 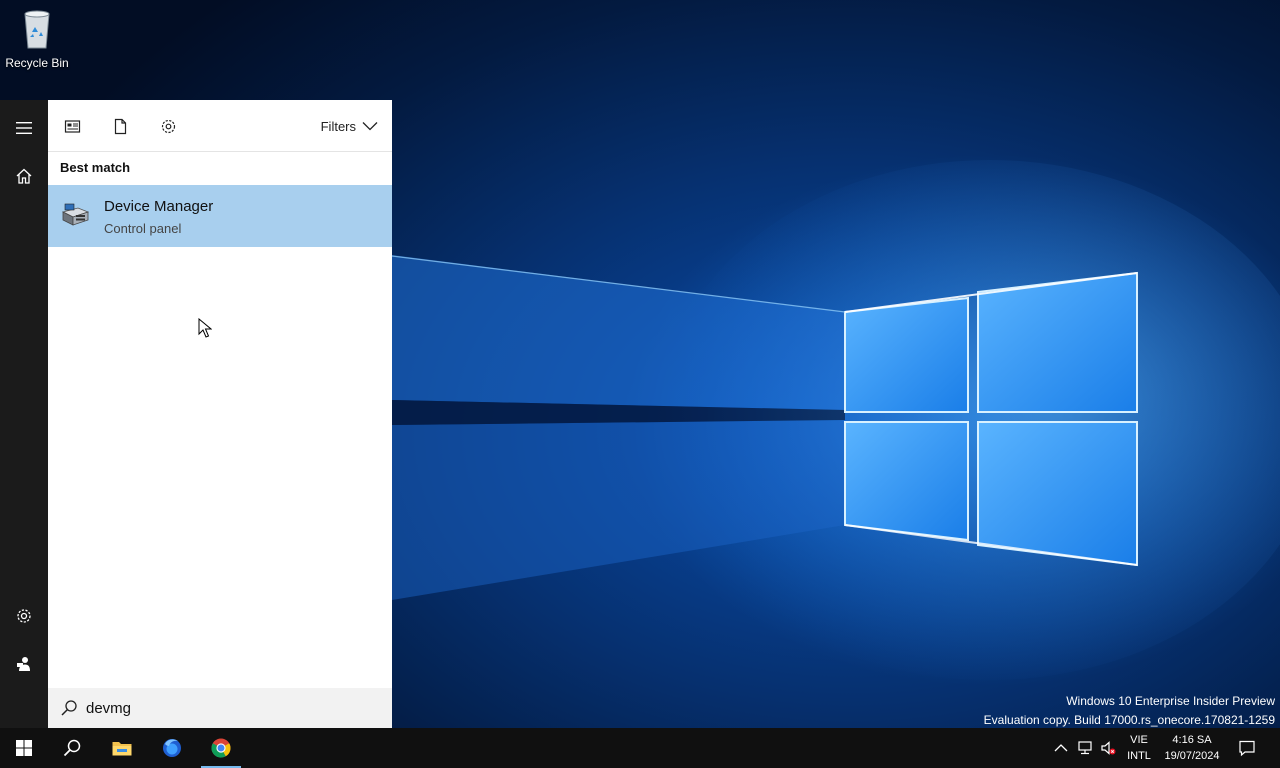 What do you see at coordinates (95, 167) in the screenshot?
I see `best-match-header: Best match` at bounding box center [95, 167].